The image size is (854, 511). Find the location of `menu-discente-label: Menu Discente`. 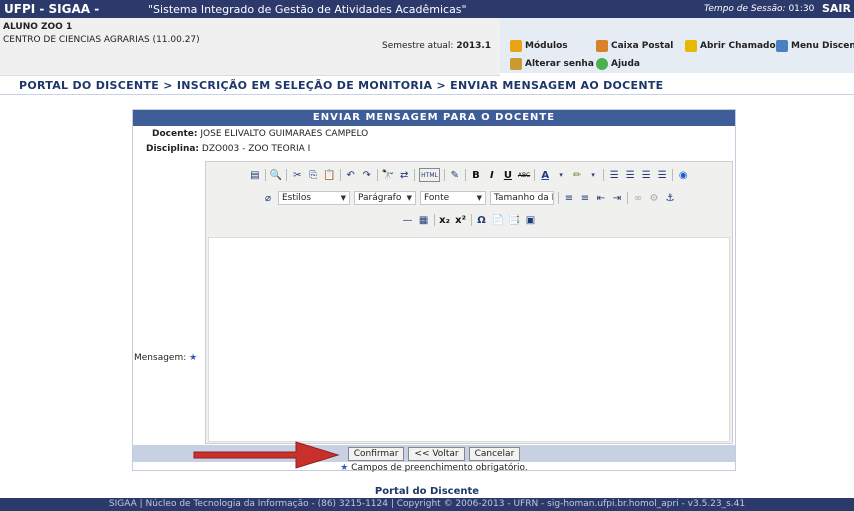

menu-discente-label: Menu Discente is located at coordinates (822, 46).